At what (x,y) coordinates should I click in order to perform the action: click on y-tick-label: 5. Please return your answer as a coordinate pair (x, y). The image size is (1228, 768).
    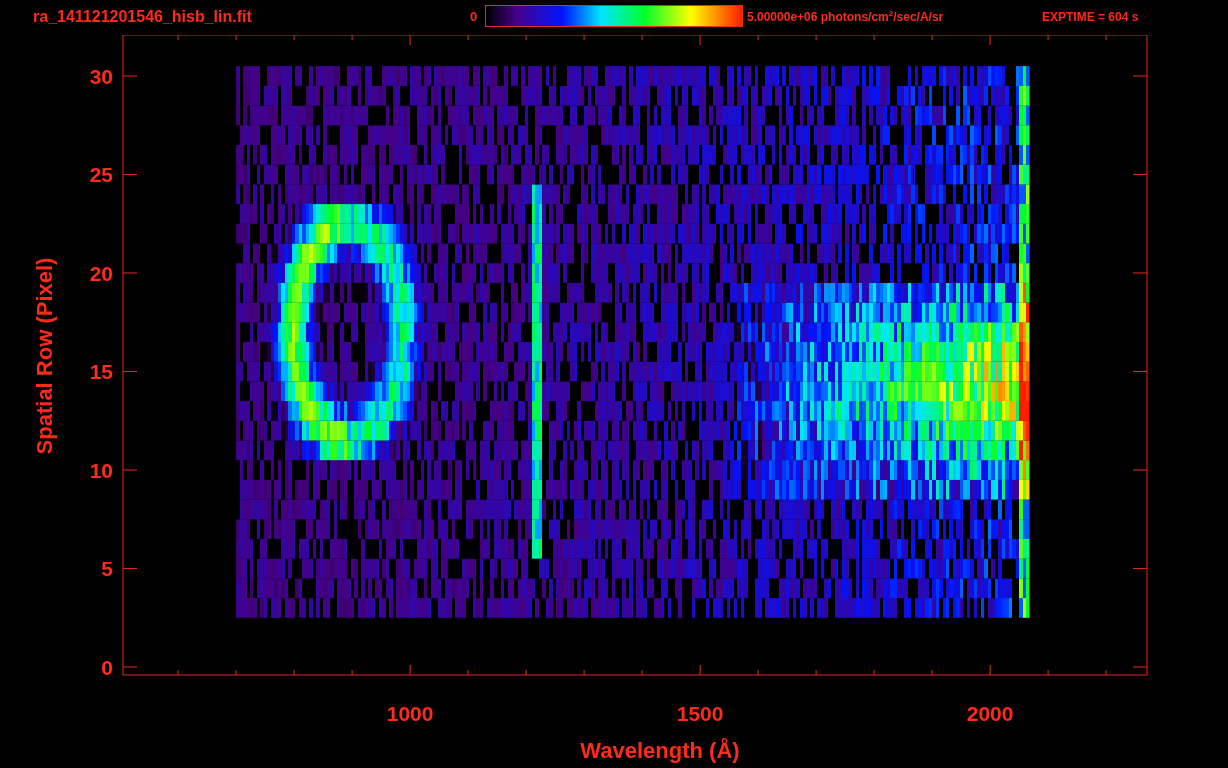
    Looking at the image, I should click on (107, 569).